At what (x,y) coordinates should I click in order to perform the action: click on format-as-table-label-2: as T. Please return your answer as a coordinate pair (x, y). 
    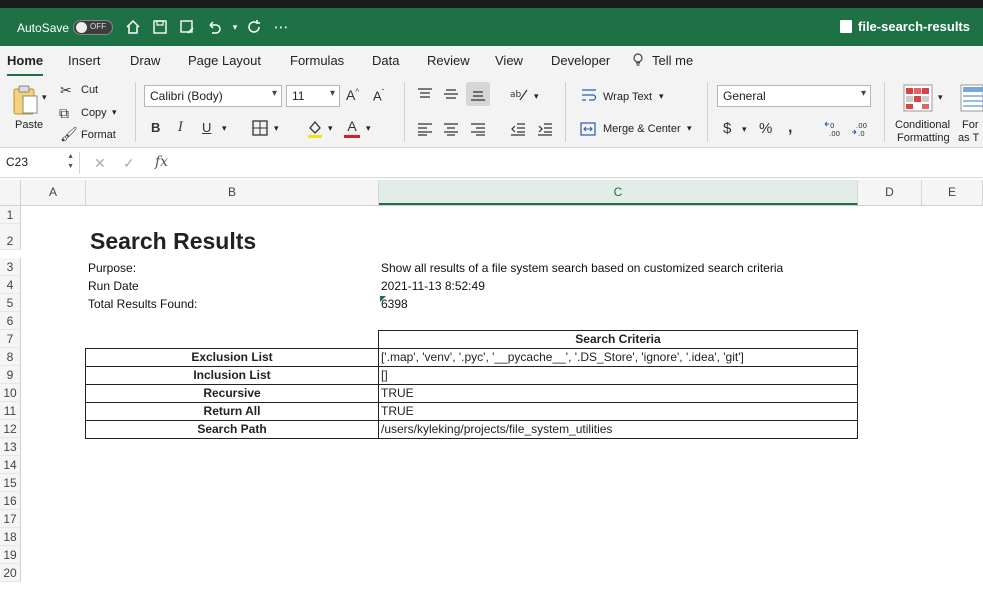
    Looking at the image, I should click on (968, 138).